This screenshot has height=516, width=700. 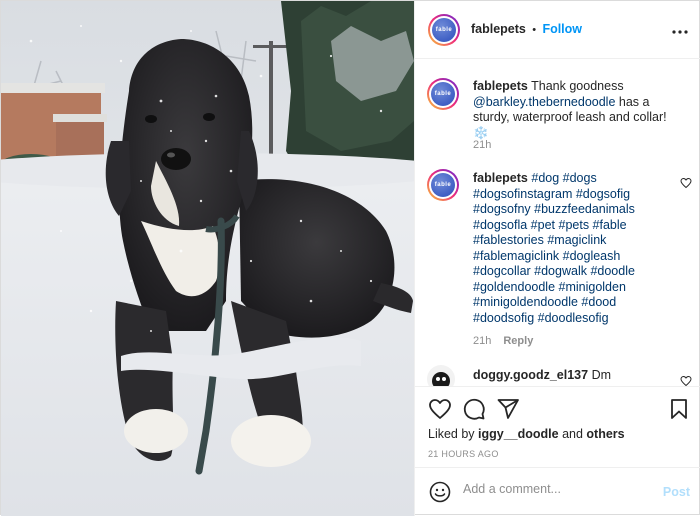 I want to click on header-username: fablepets, so click(x=498, y=29).